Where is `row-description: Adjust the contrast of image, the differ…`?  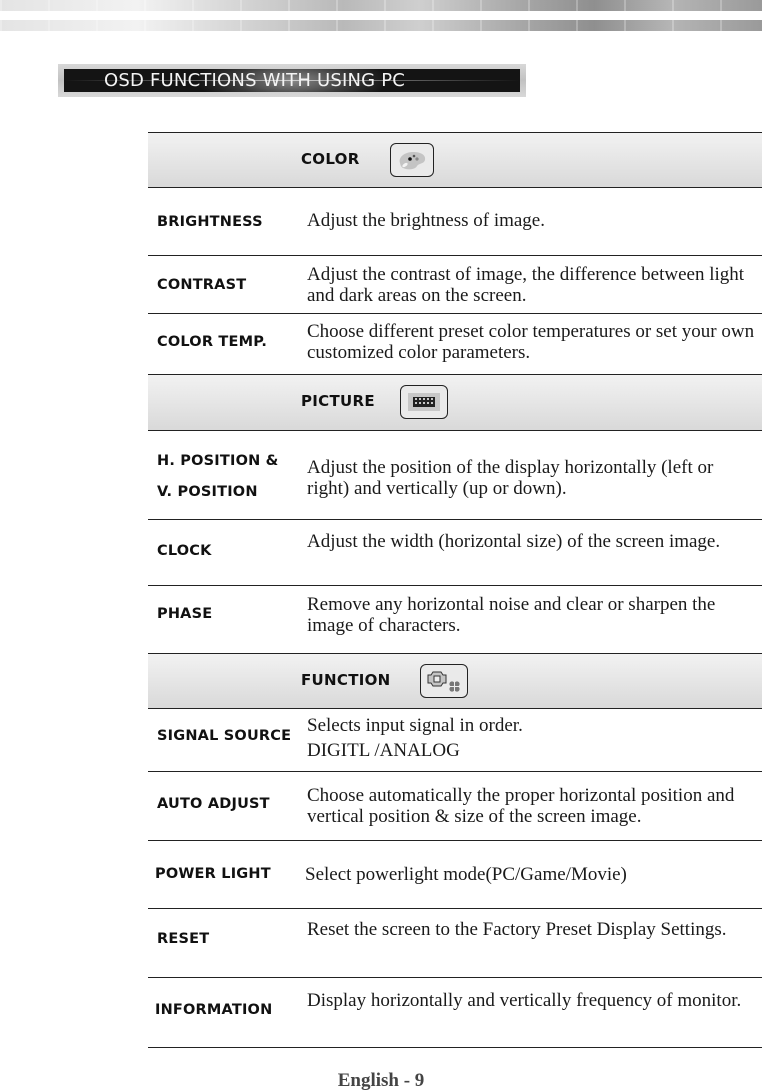
row-description: Adjust the contrast of image, the differ… is located at coordinates (526, 285).